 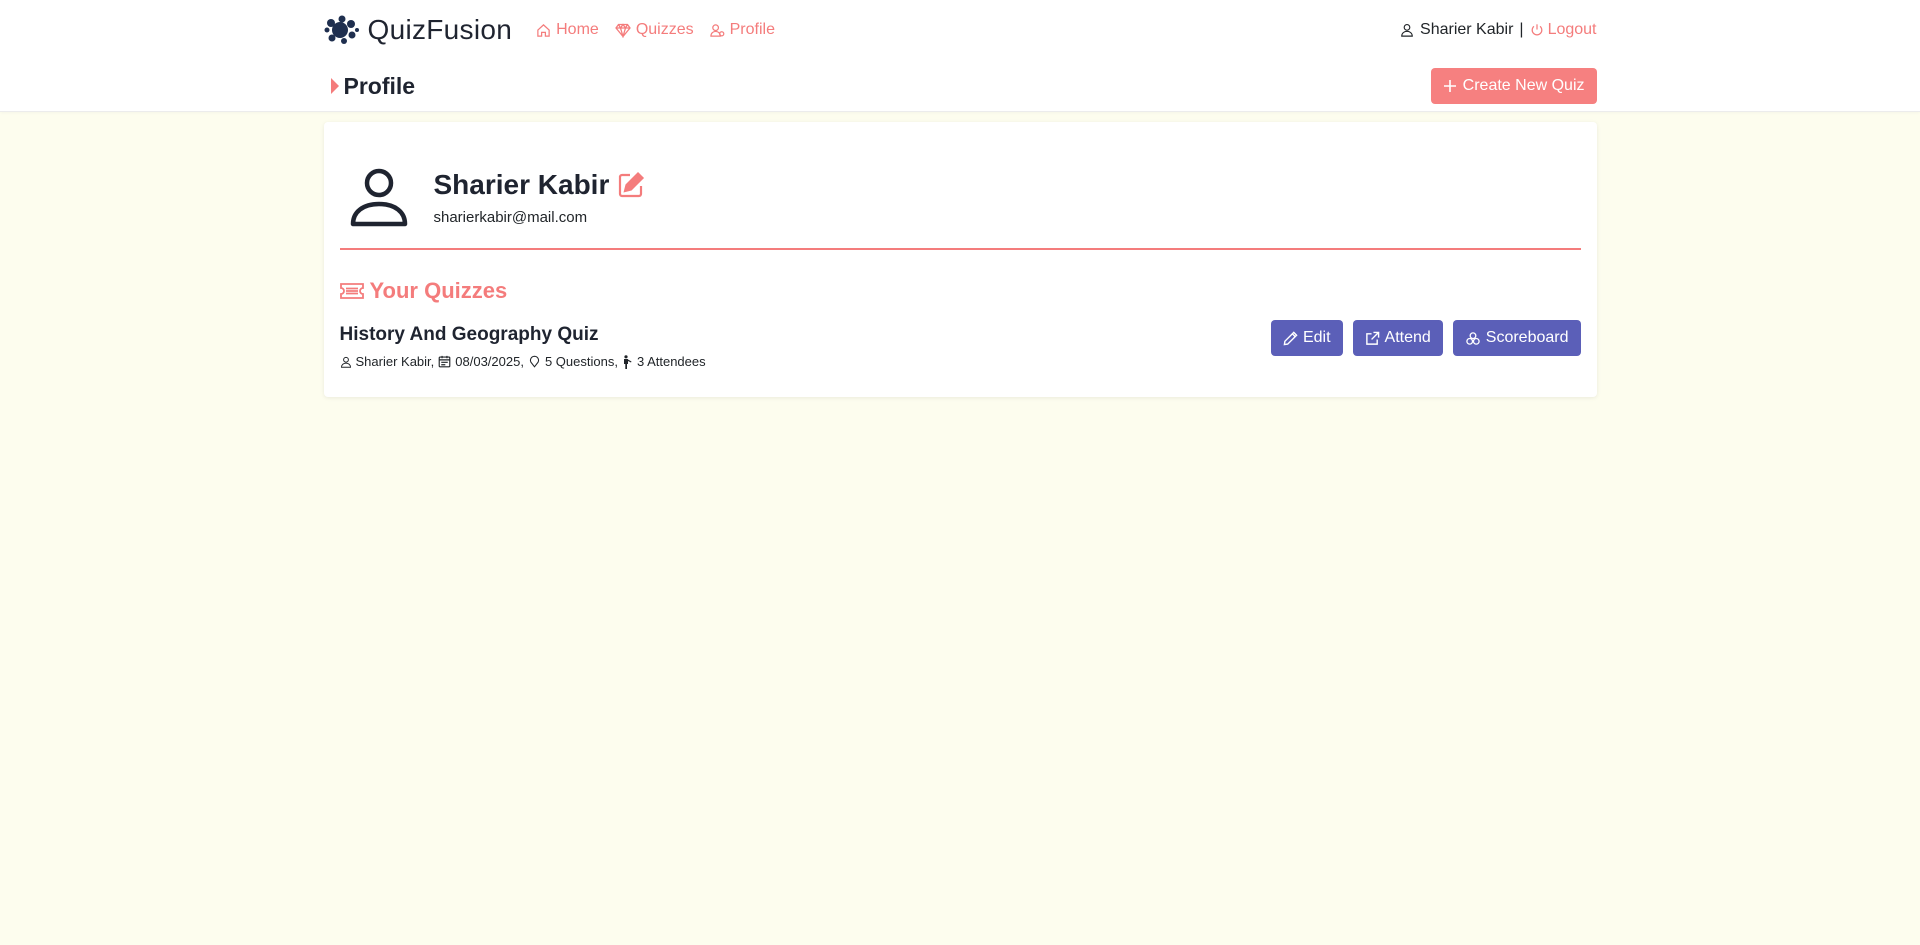 I want to click on author-icon, so click(x=346, y=362).